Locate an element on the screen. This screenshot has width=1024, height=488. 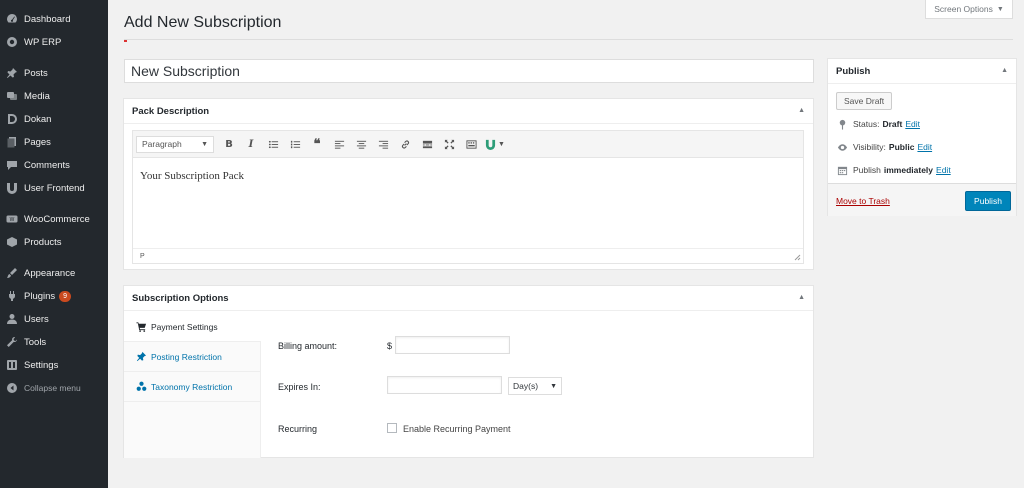
tab-label: Taxonomy Restriction is located at coordinates (192, 386).